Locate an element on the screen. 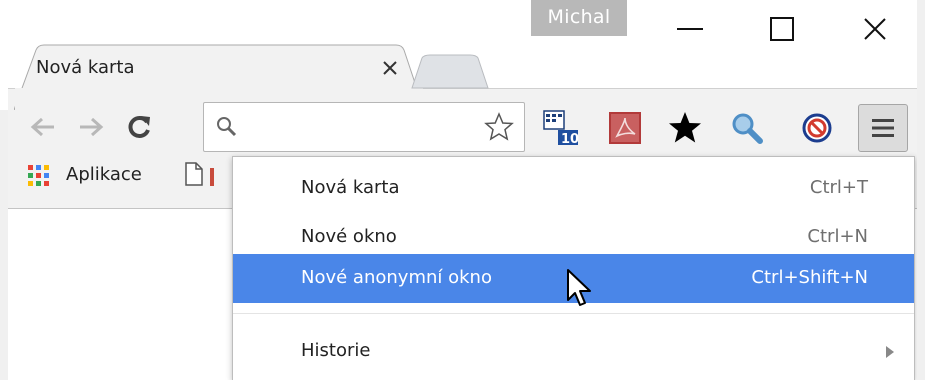 The height and width of the screenshot is (380, 925). maximize-button is located at coordinates (782, 29).